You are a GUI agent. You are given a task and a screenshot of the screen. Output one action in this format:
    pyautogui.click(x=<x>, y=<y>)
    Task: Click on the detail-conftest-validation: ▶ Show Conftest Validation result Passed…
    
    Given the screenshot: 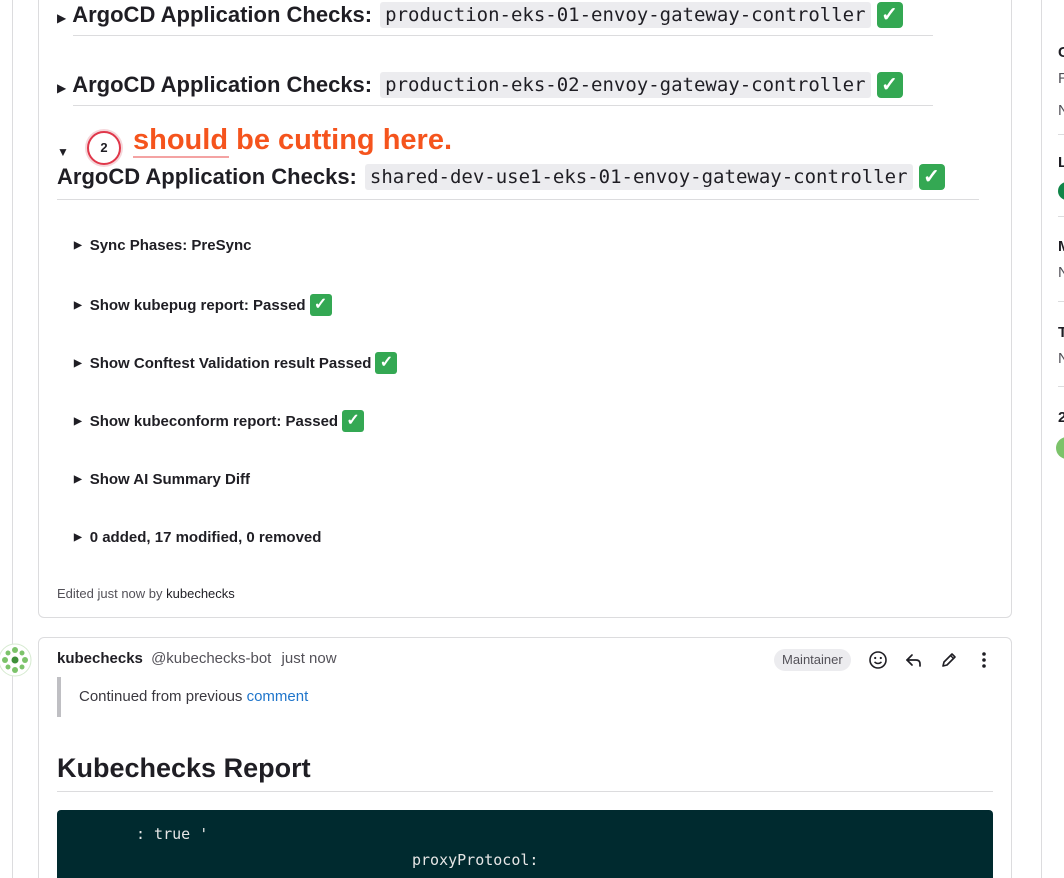 What is the action you would take?
    pyautogui.click(x=236, y=363)
    